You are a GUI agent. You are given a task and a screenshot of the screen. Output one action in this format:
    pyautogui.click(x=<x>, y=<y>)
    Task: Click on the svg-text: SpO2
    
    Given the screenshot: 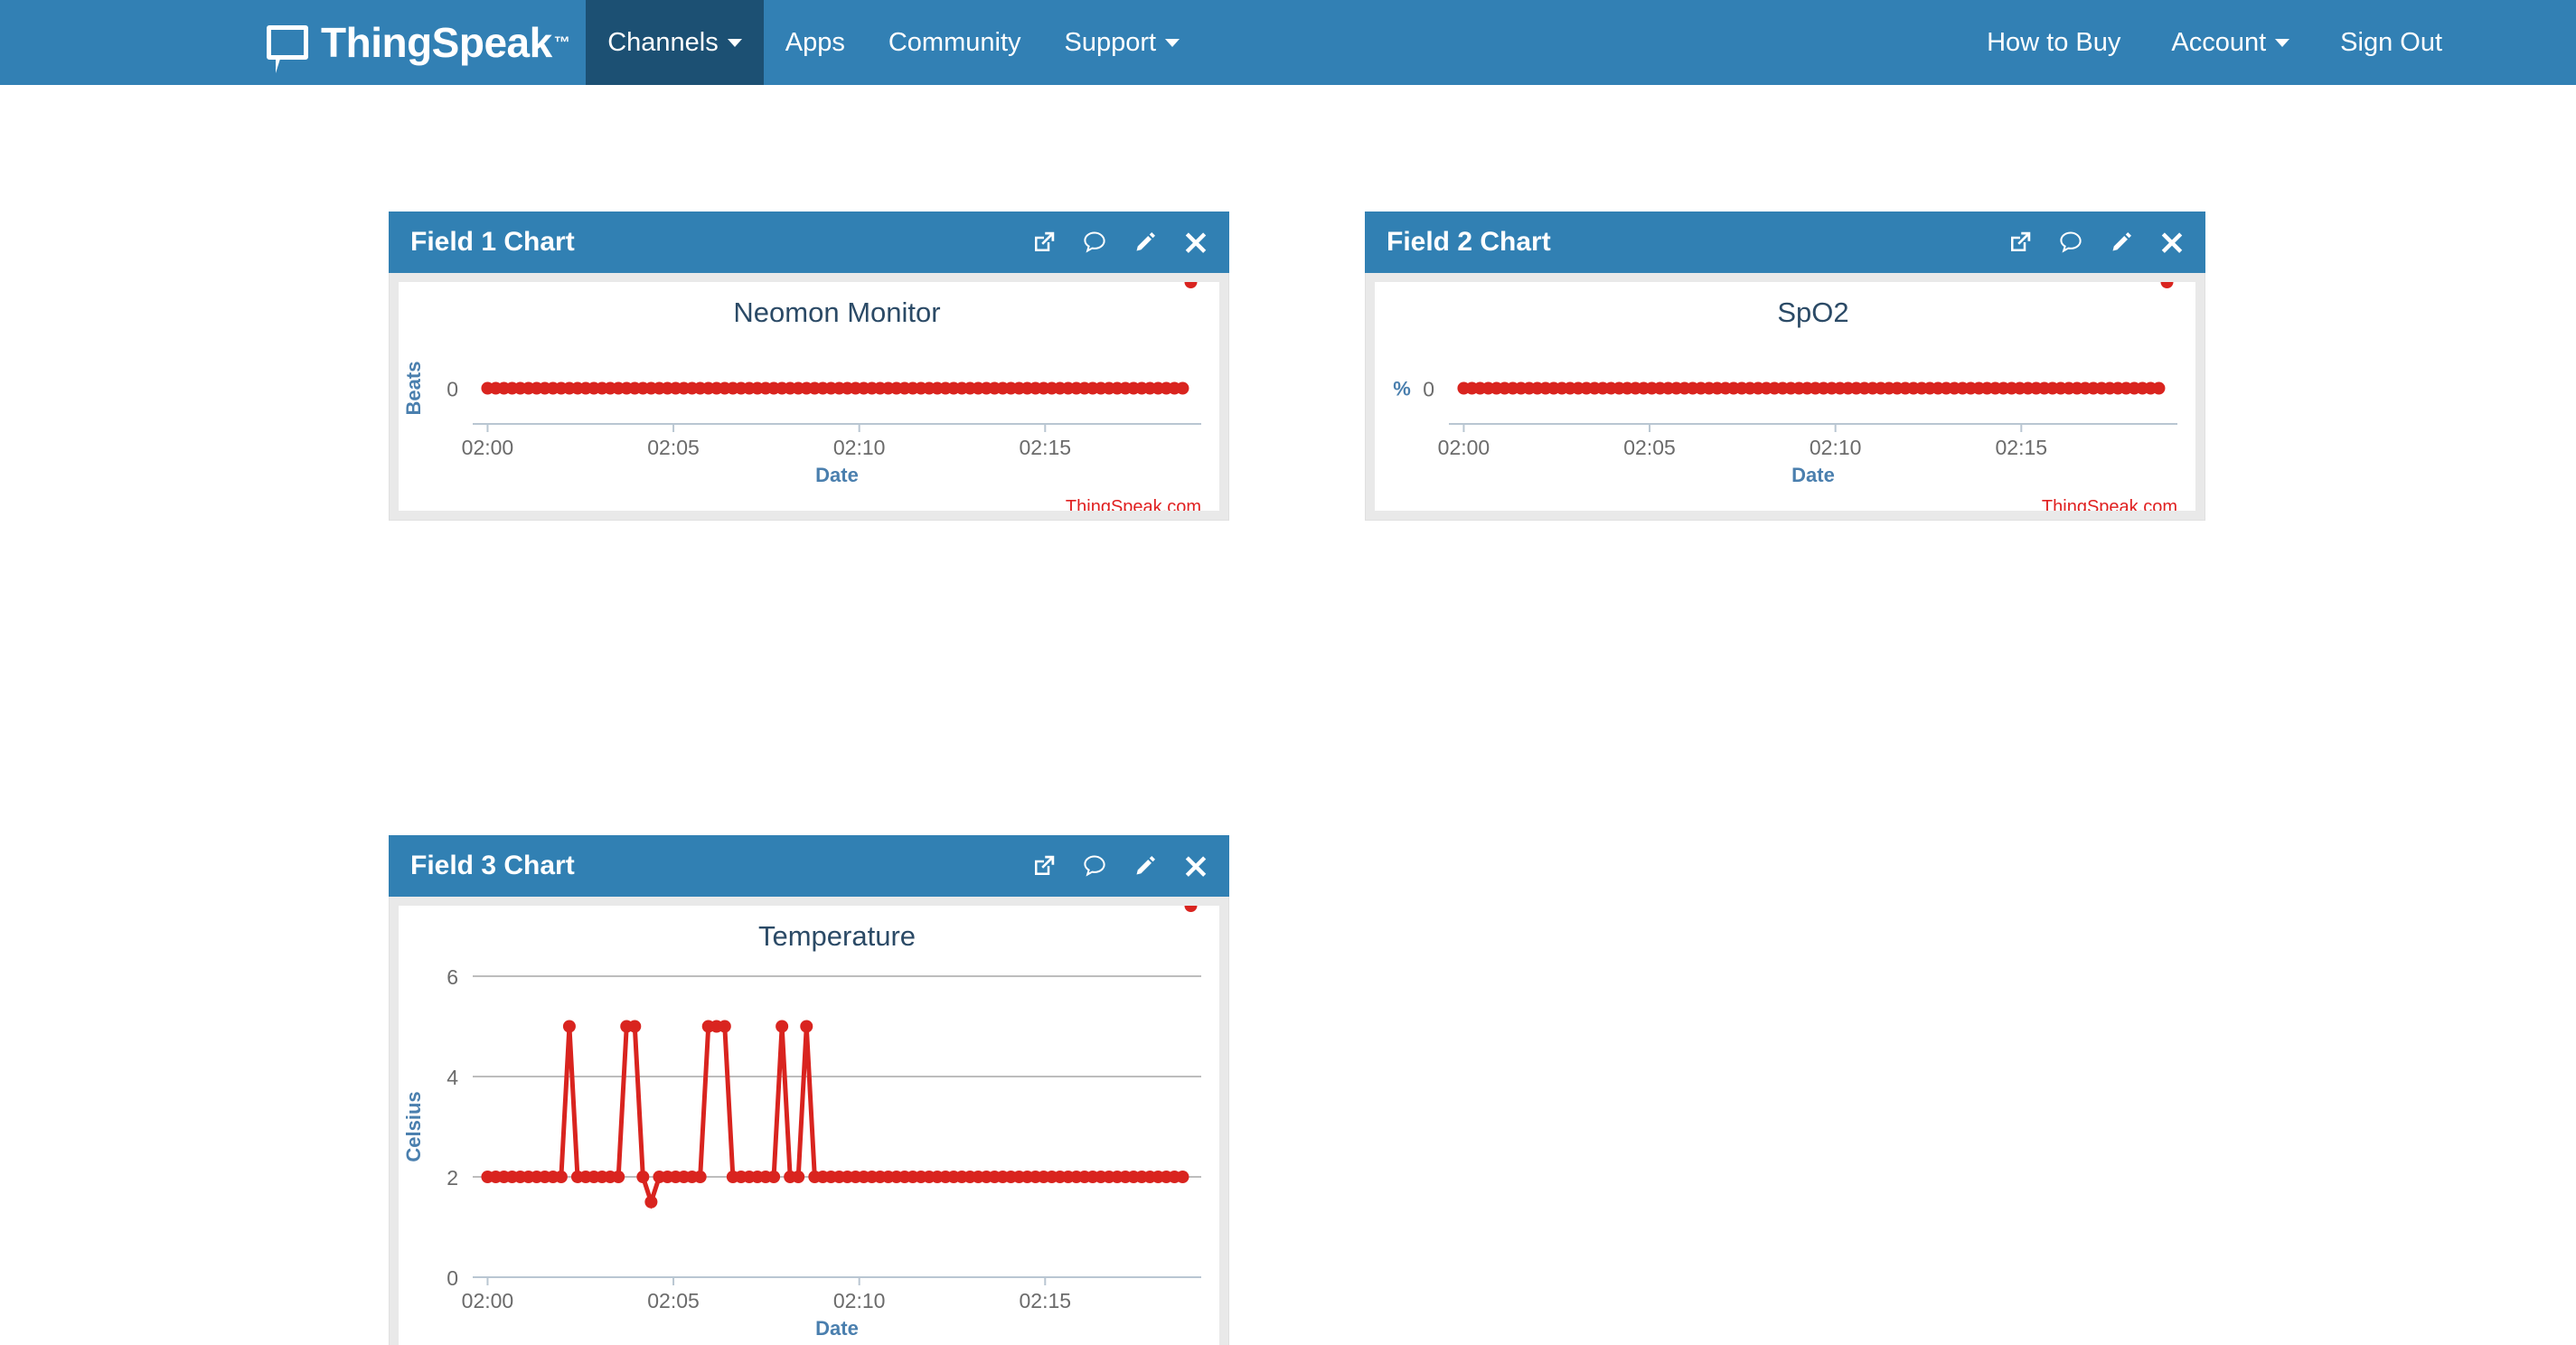 What is the action you would take?
    pyautogui.click(x=1813, y=312)
    